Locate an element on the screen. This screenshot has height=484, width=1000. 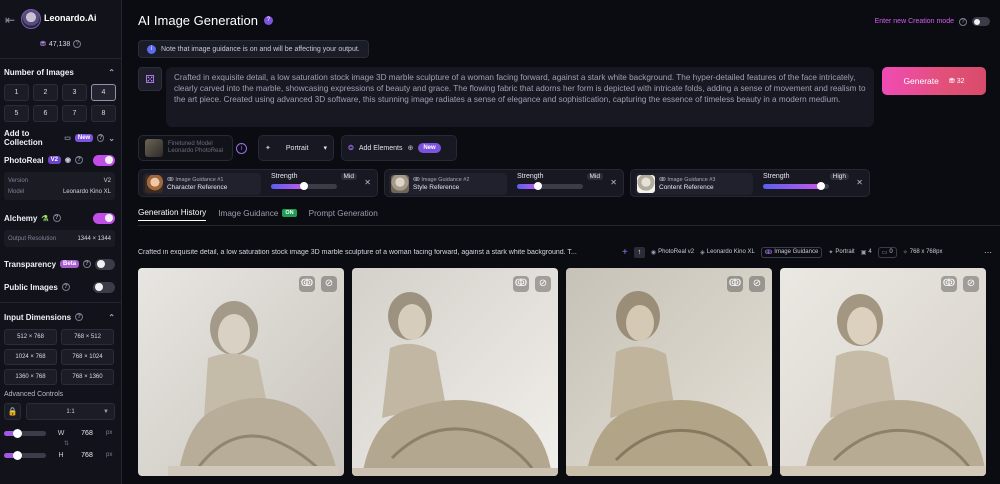
preset-chip: Finetuned Model Leonardo PhotoReal is located at coordinates (185, 148).